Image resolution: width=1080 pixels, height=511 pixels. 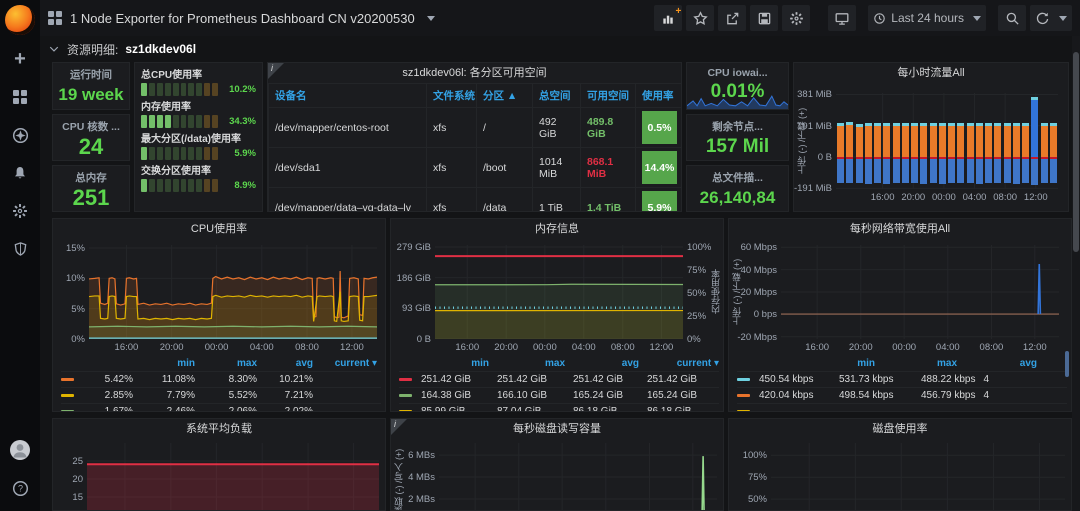 What do you see at coordinates (77, 461) in the screenshot?
I see `y-tick-label: 25` at bounding box center [77, 461].